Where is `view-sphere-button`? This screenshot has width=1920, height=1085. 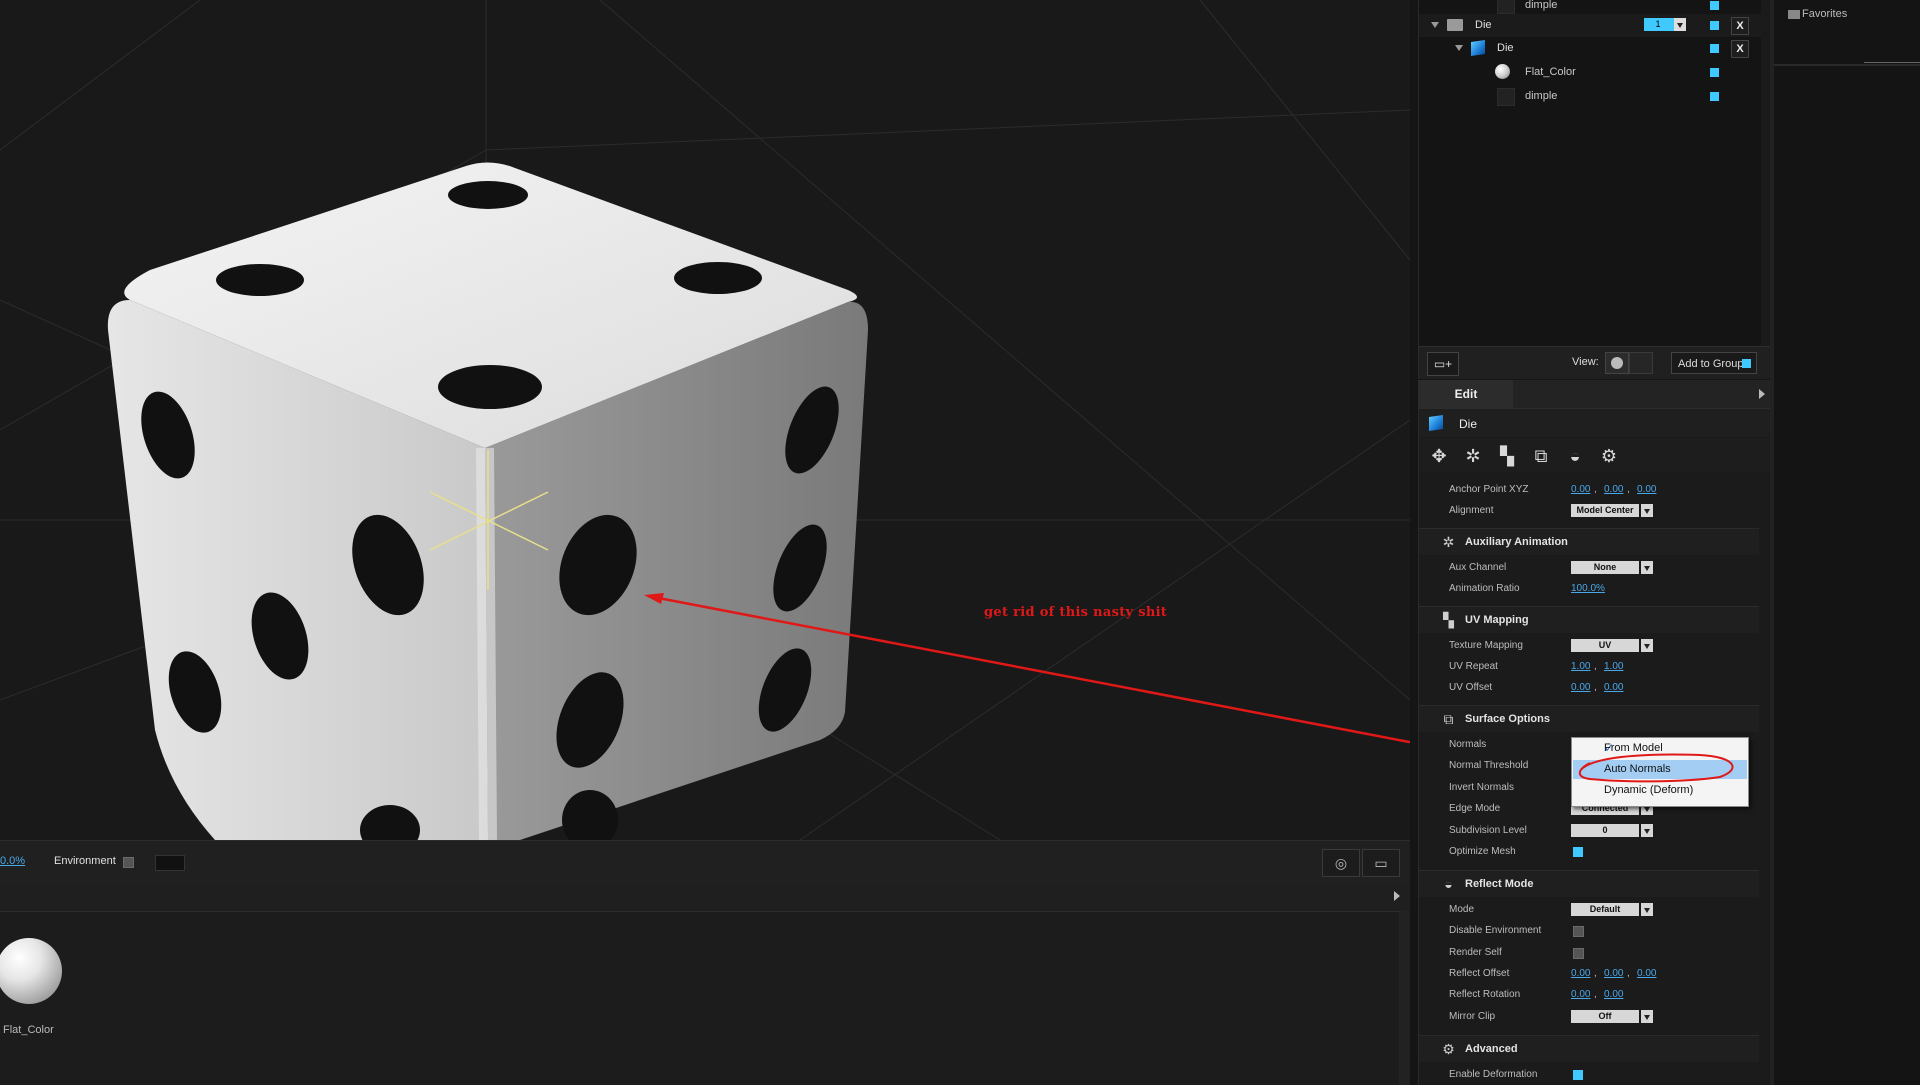 view-sphere-button is located at coordinates (1617, 363).